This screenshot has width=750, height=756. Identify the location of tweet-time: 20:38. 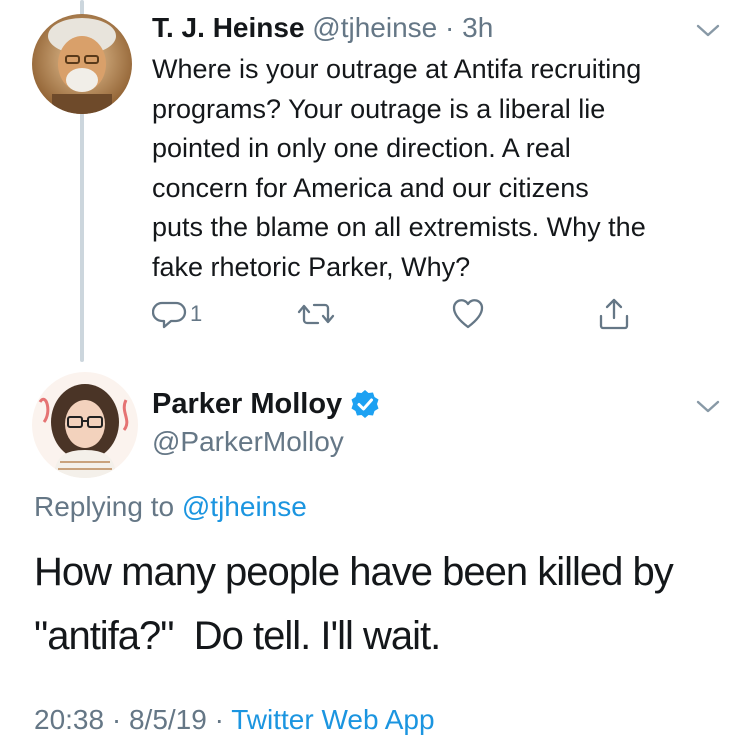
(69, 719).